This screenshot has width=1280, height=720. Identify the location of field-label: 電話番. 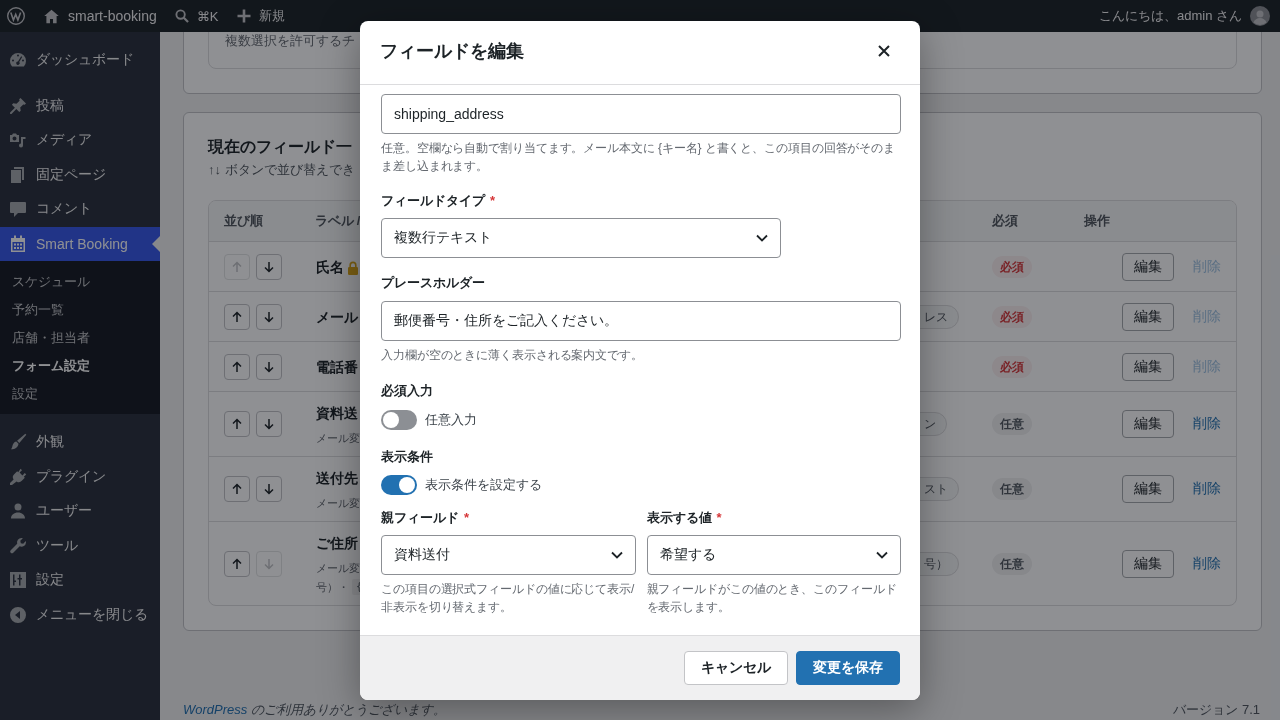
(337, 368).